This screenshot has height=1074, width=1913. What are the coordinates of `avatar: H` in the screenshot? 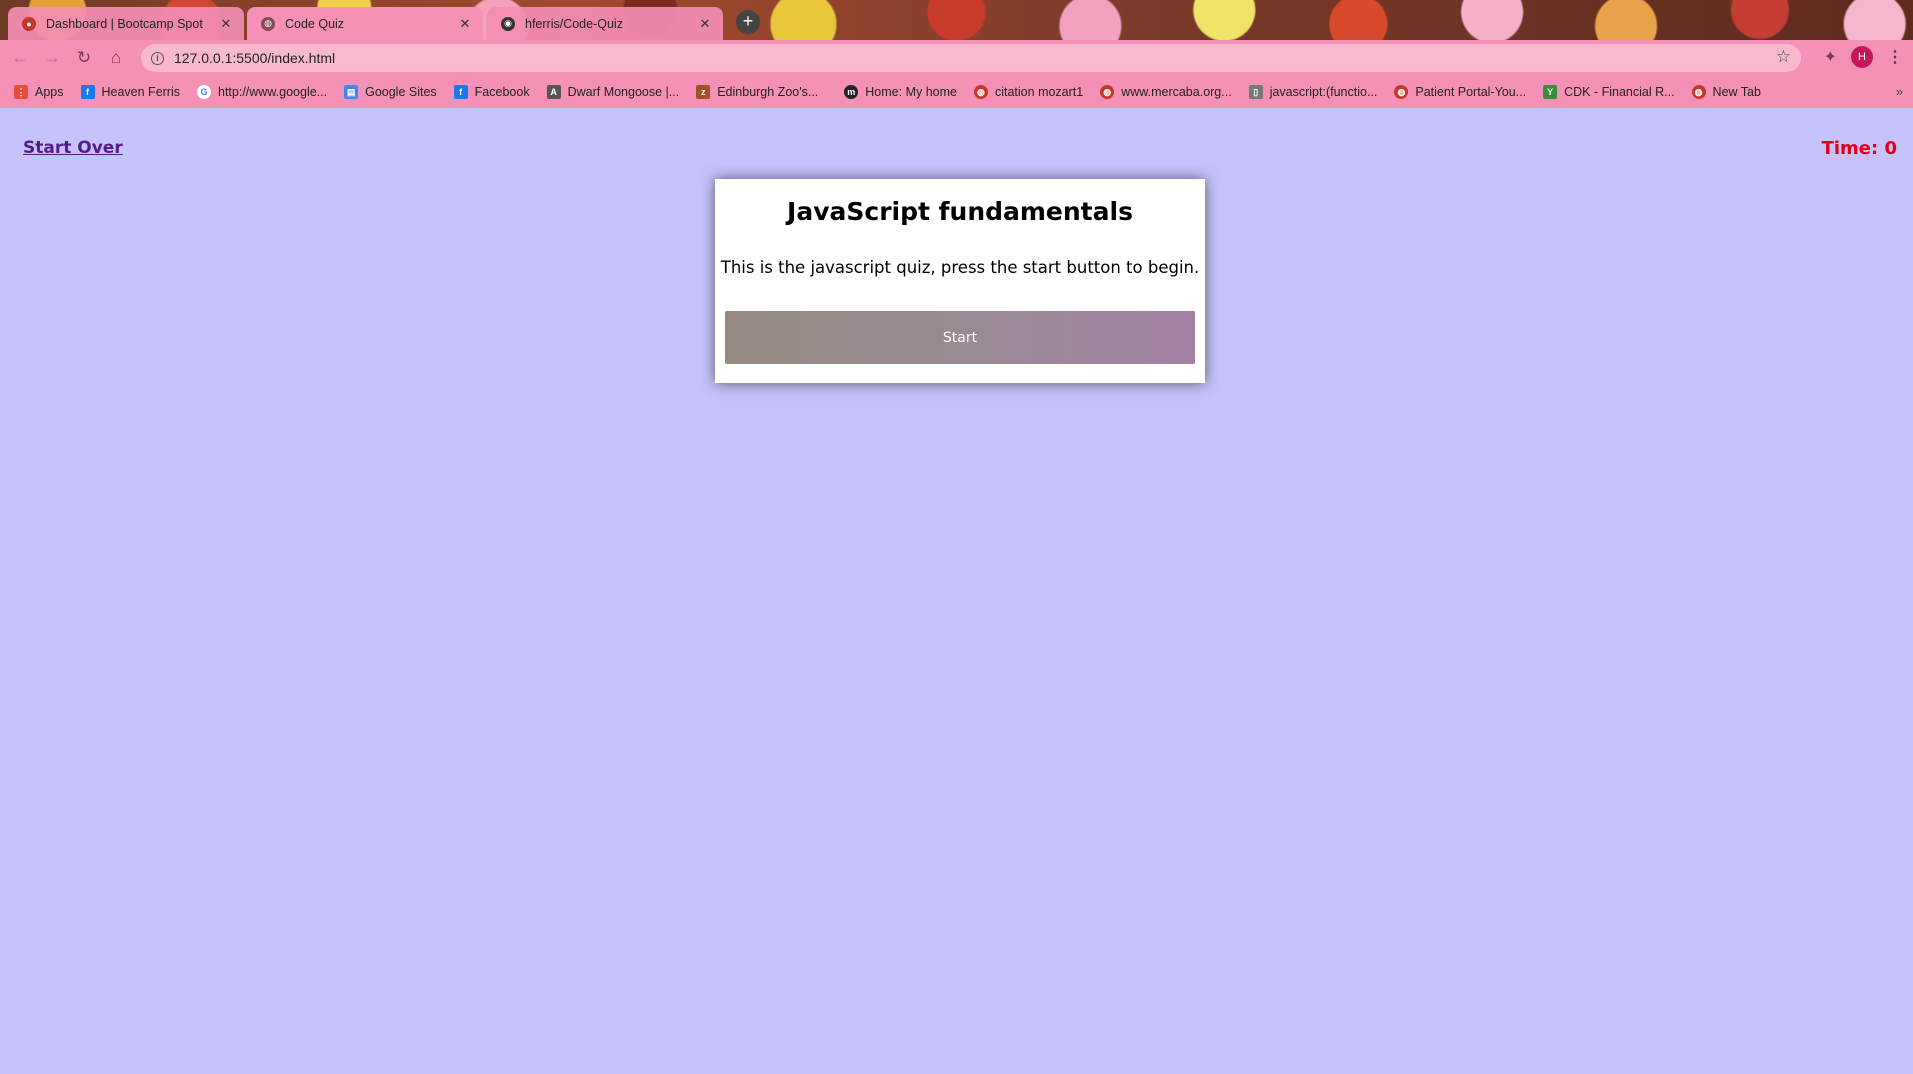 It's located at (1862, 57).